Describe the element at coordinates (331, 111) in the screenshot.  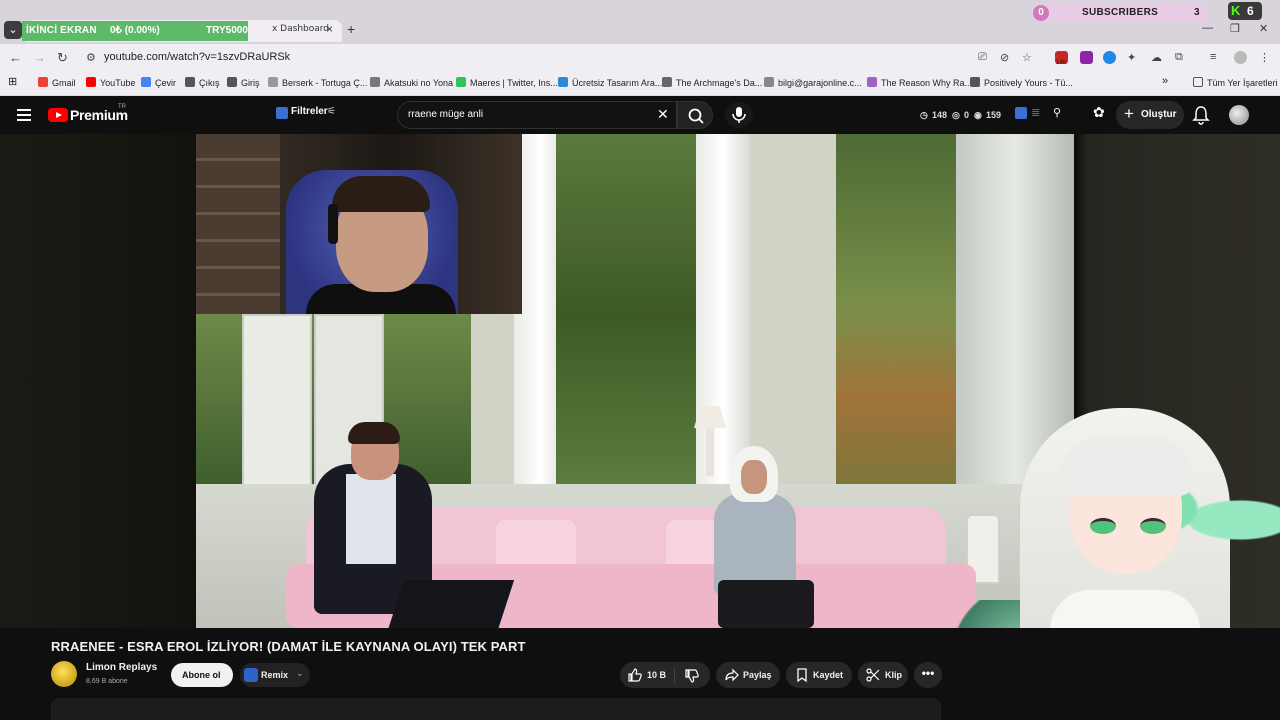
I see `sliders-icon: ⚟` at that location.